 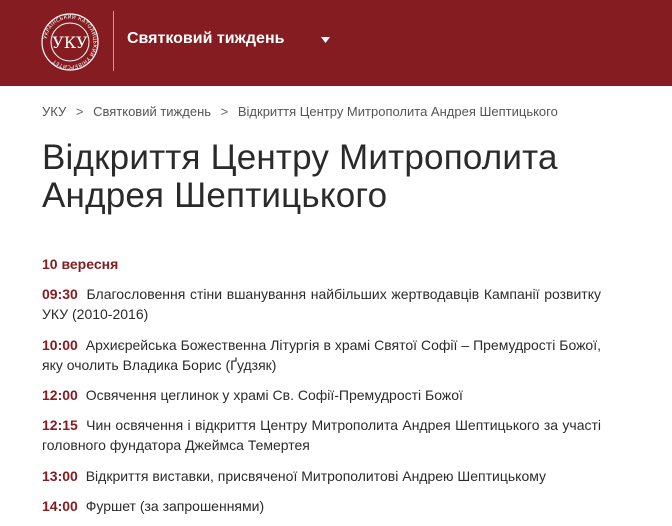 I want to click on breadcrumb-item-holiday-week: Святковий тиждень, so click(x=152, y=111).